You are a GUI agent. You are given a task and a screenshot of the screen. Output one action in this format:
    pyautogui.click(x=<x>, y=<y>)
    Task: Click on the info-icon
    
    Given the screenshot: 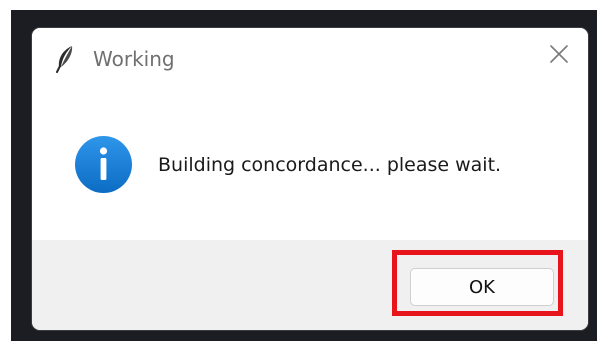 What is the action you would take?
    pyautogui.click(x=103, y=164)
    